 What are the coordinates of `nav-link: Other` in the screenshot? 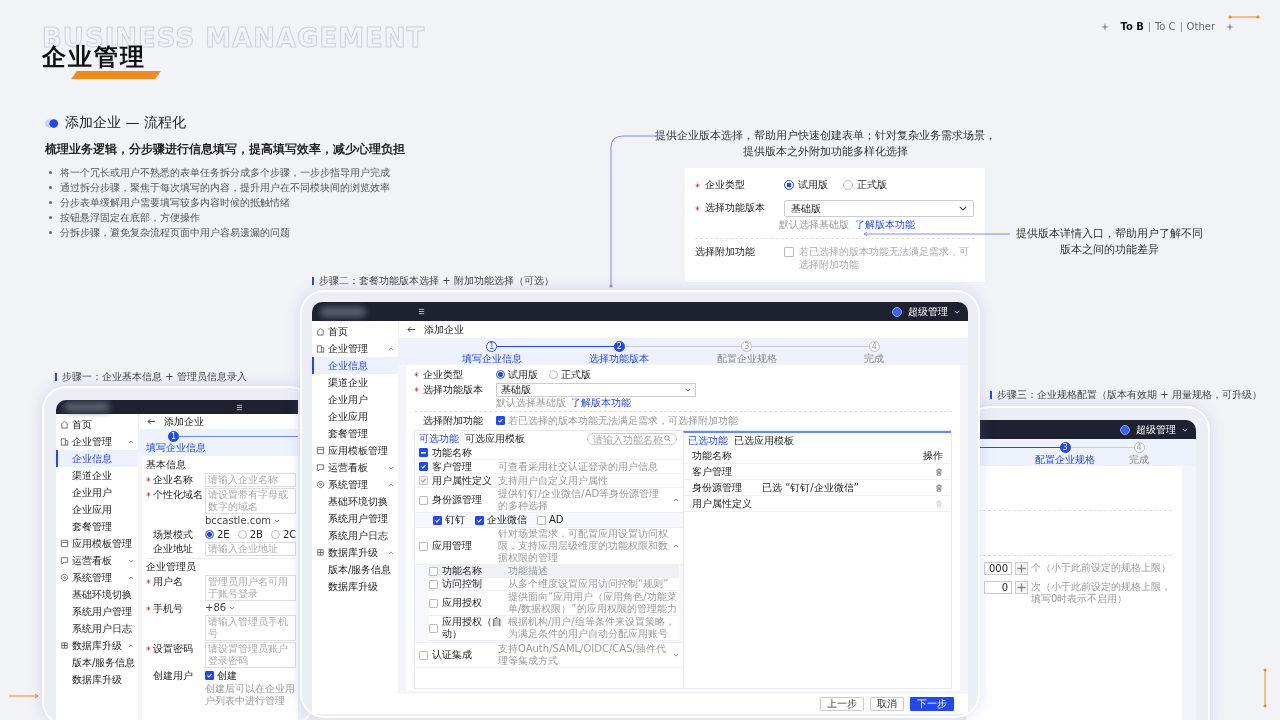 It's located at (1200, 27).